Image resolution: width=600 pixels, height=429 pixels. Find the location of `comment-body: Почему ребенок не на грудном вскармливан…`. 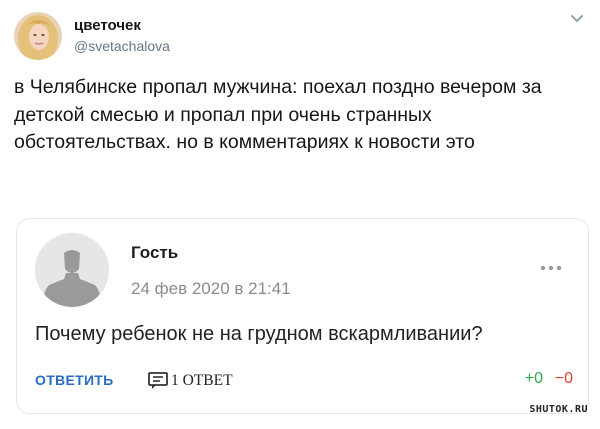

comment-body: Почему ребенок не на грудном вскармливан… is located at coordinates (259, 334).